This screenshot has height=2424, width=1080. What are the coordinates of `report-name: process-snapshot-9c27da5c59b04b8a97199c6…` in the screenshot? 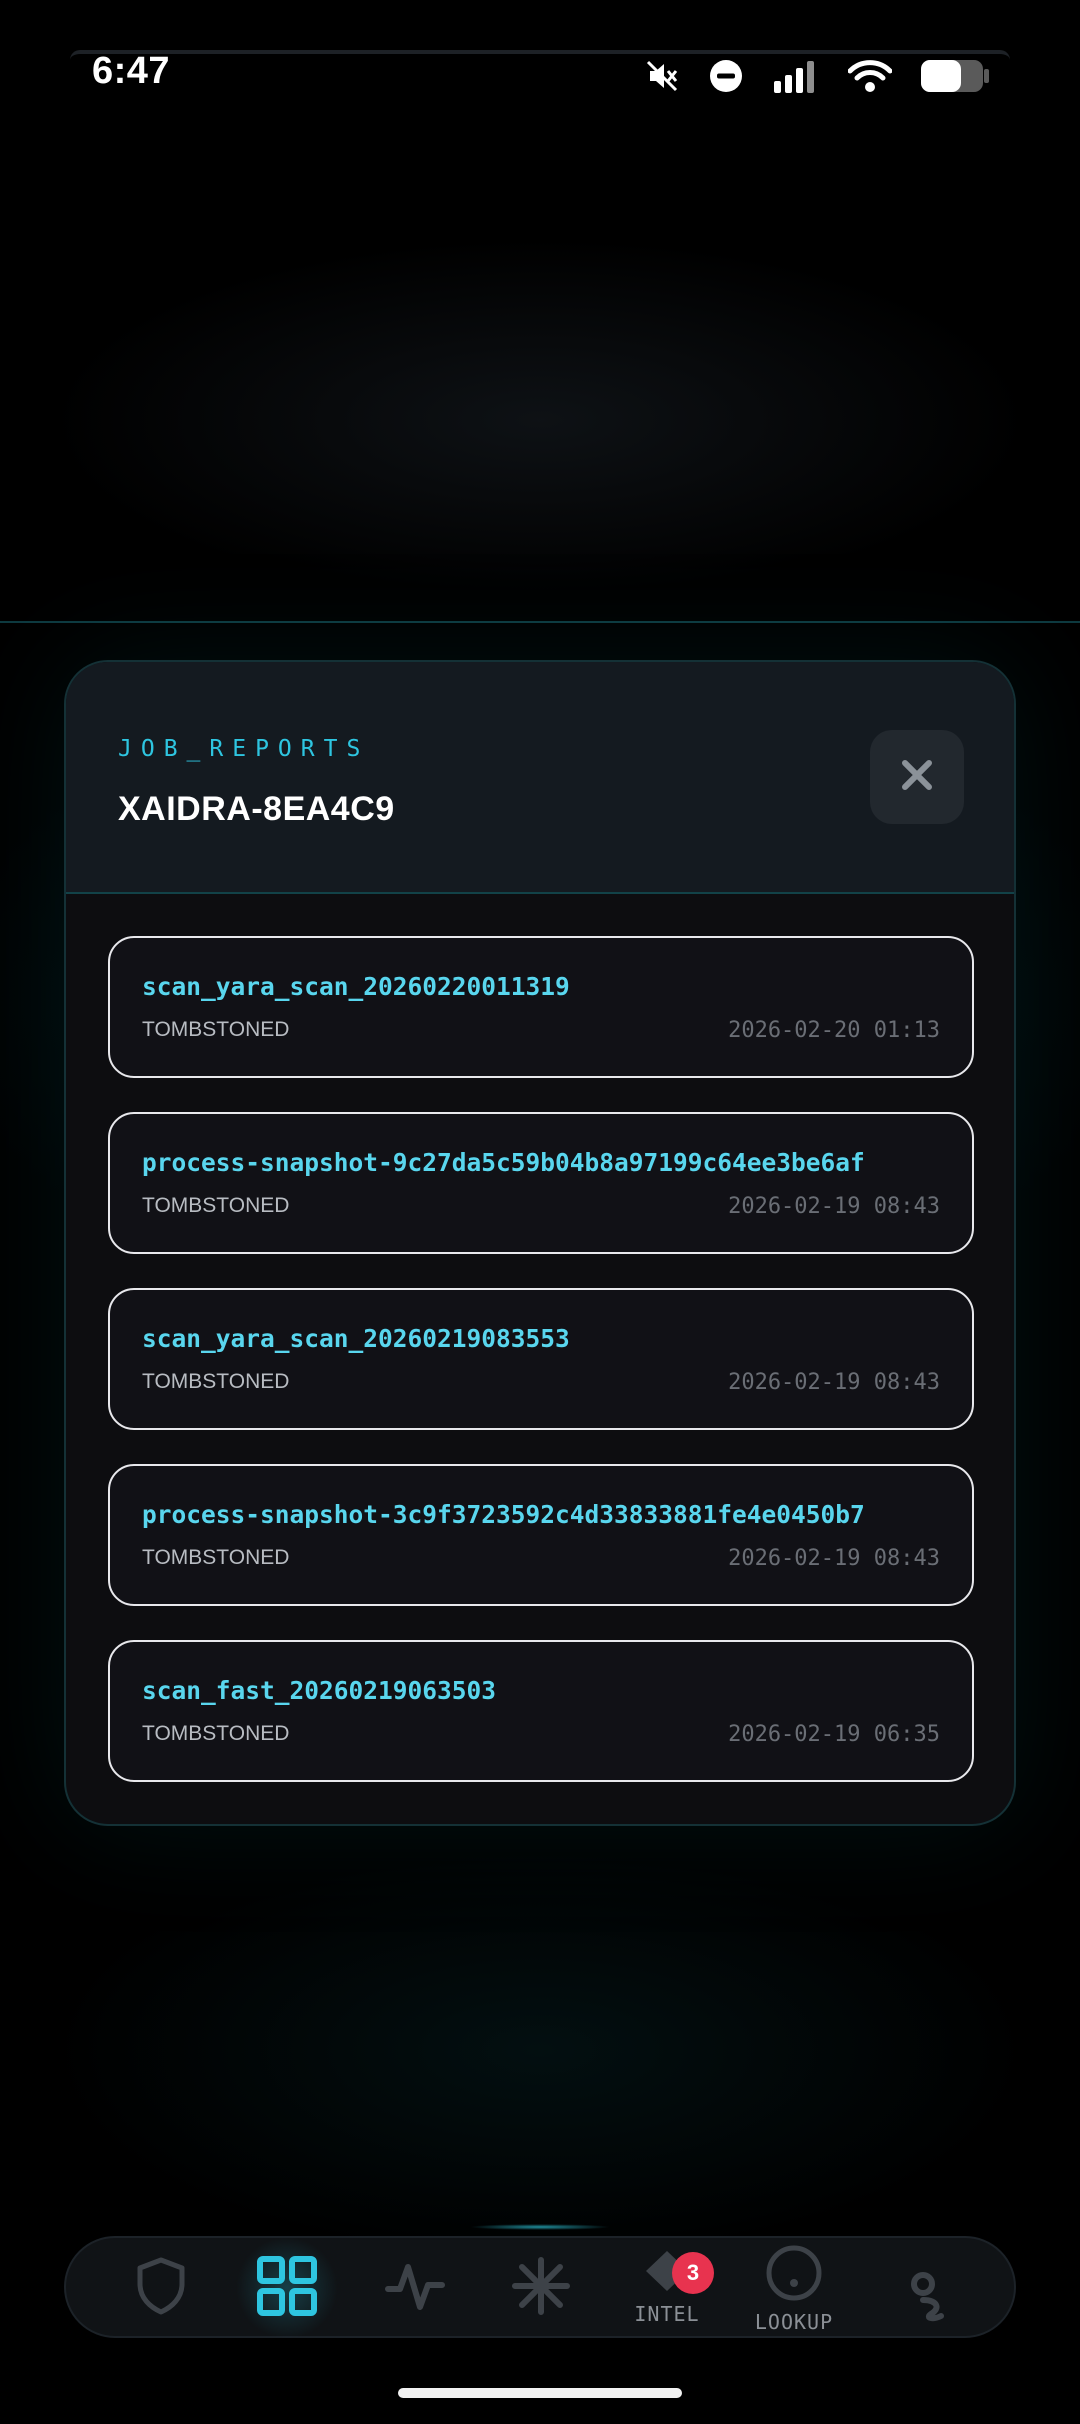 It's located at (503, 1162).